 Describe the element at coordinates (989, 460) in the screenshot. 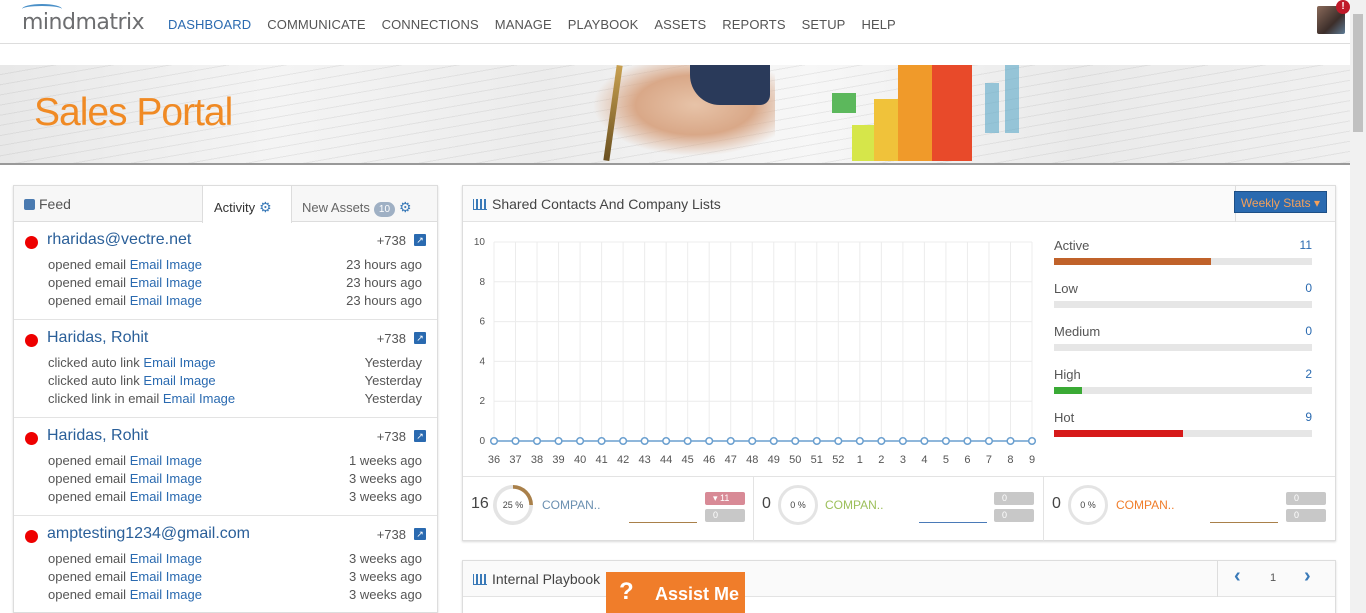

I see `x-tick-label: 7` at that location.